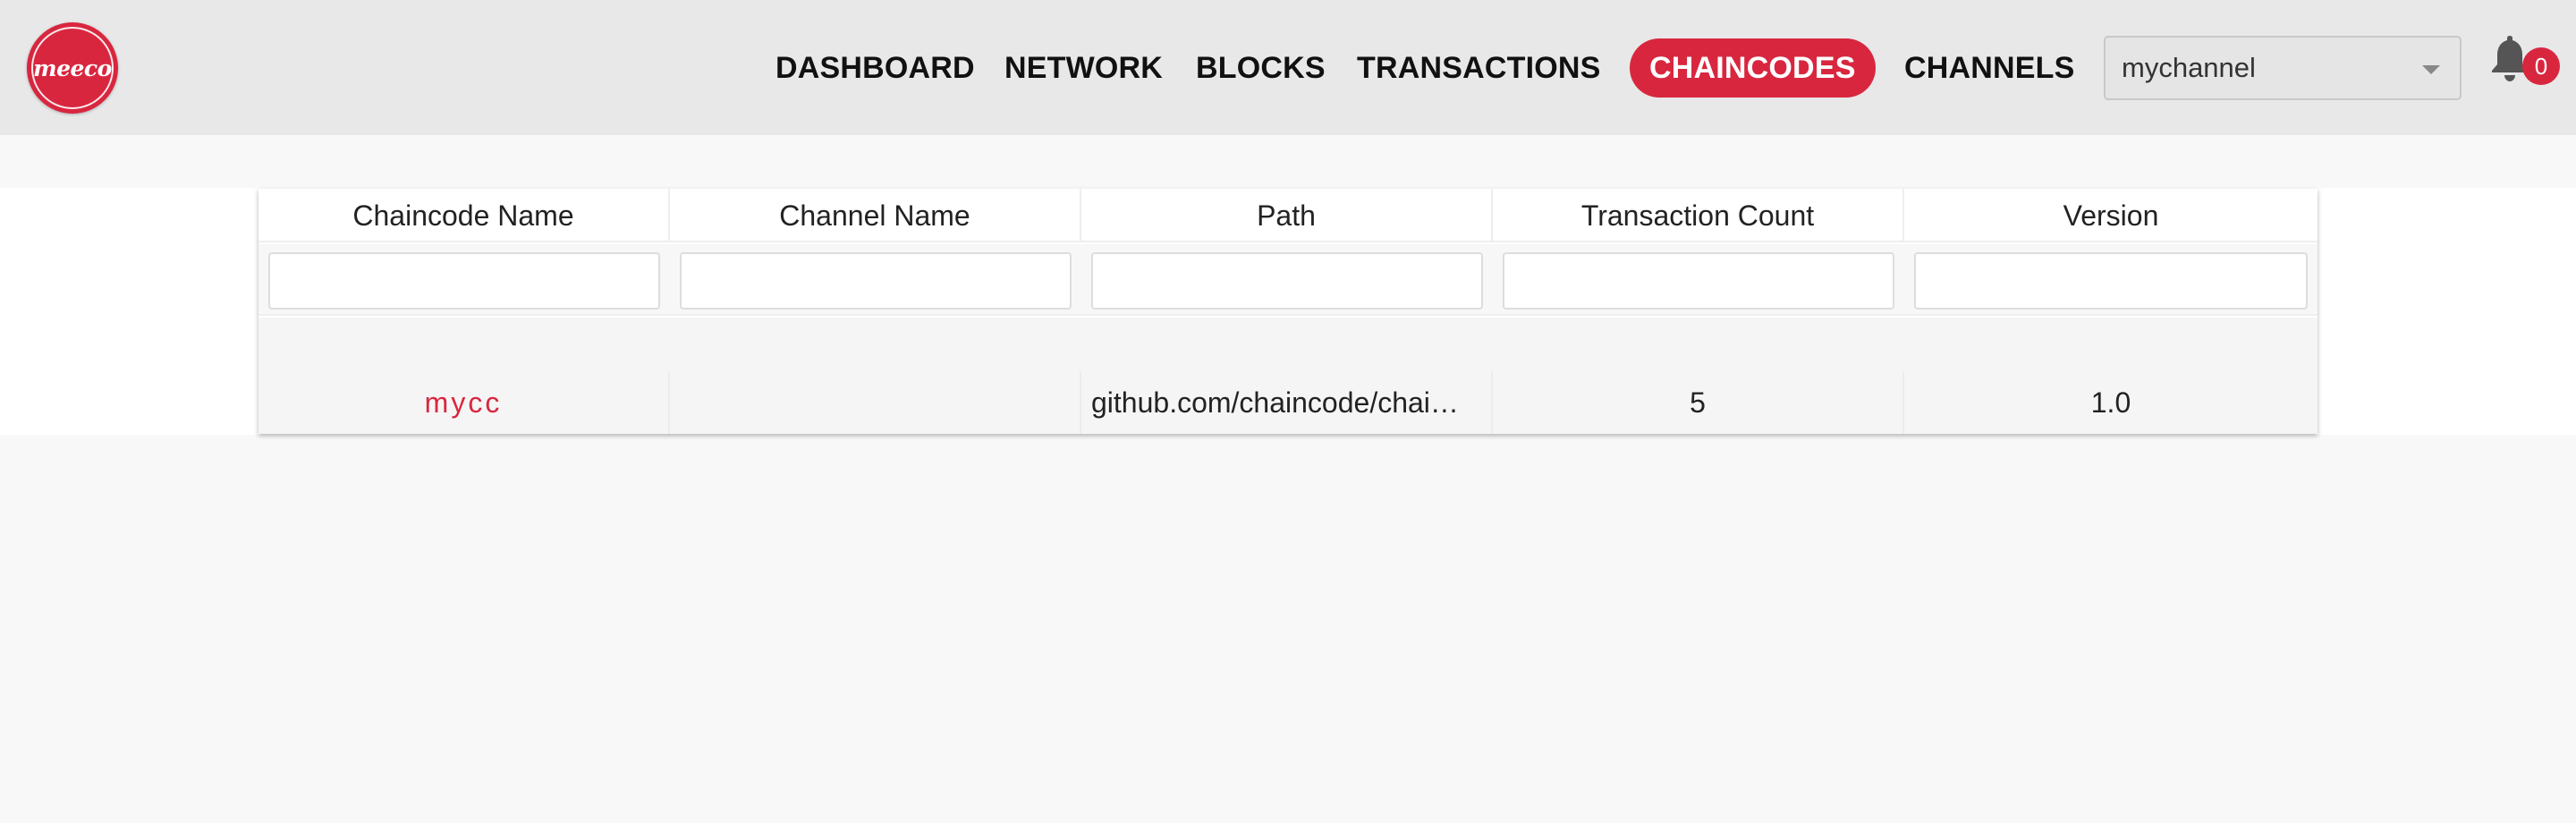  Describe the element at coordinates (2431, 69) in the screenshot. I see `chevron-down-icon` at that location.